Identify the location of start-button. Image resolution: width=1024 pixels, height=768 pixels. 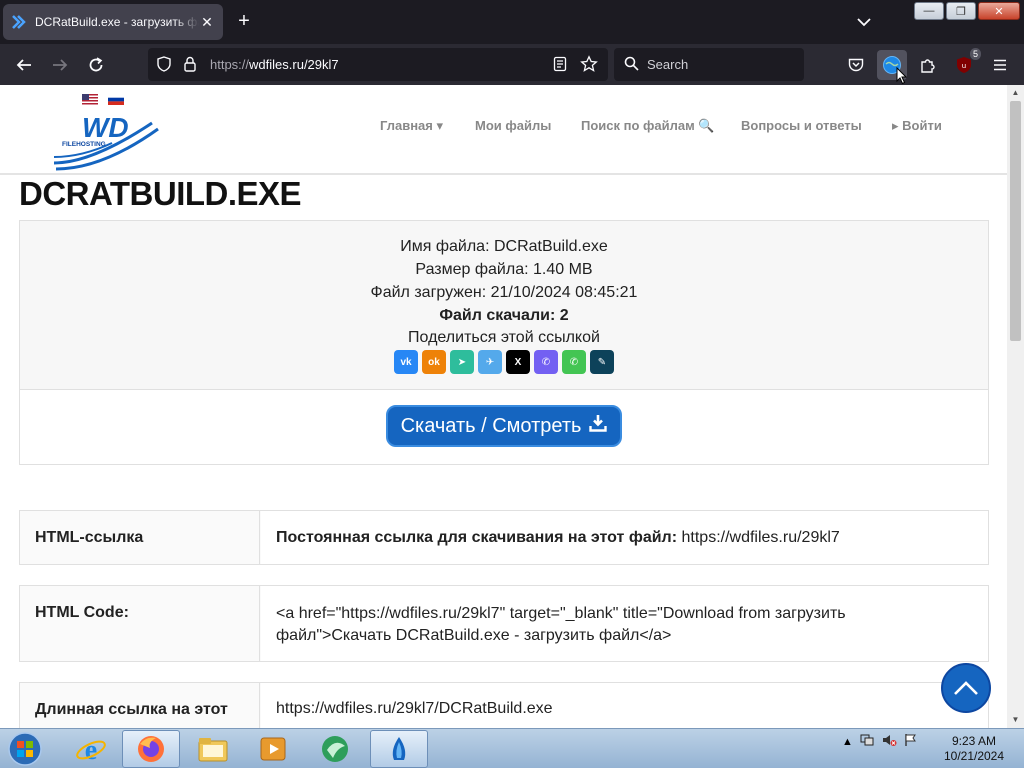
(25, 749).